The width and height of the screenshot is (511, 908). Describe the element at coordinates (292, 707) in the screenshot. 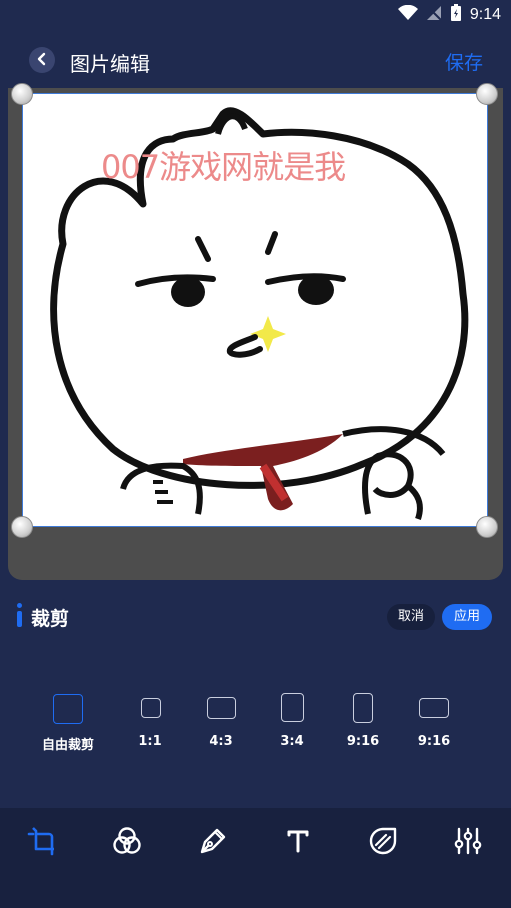

I see `ratio-3-4-icon` at that location.